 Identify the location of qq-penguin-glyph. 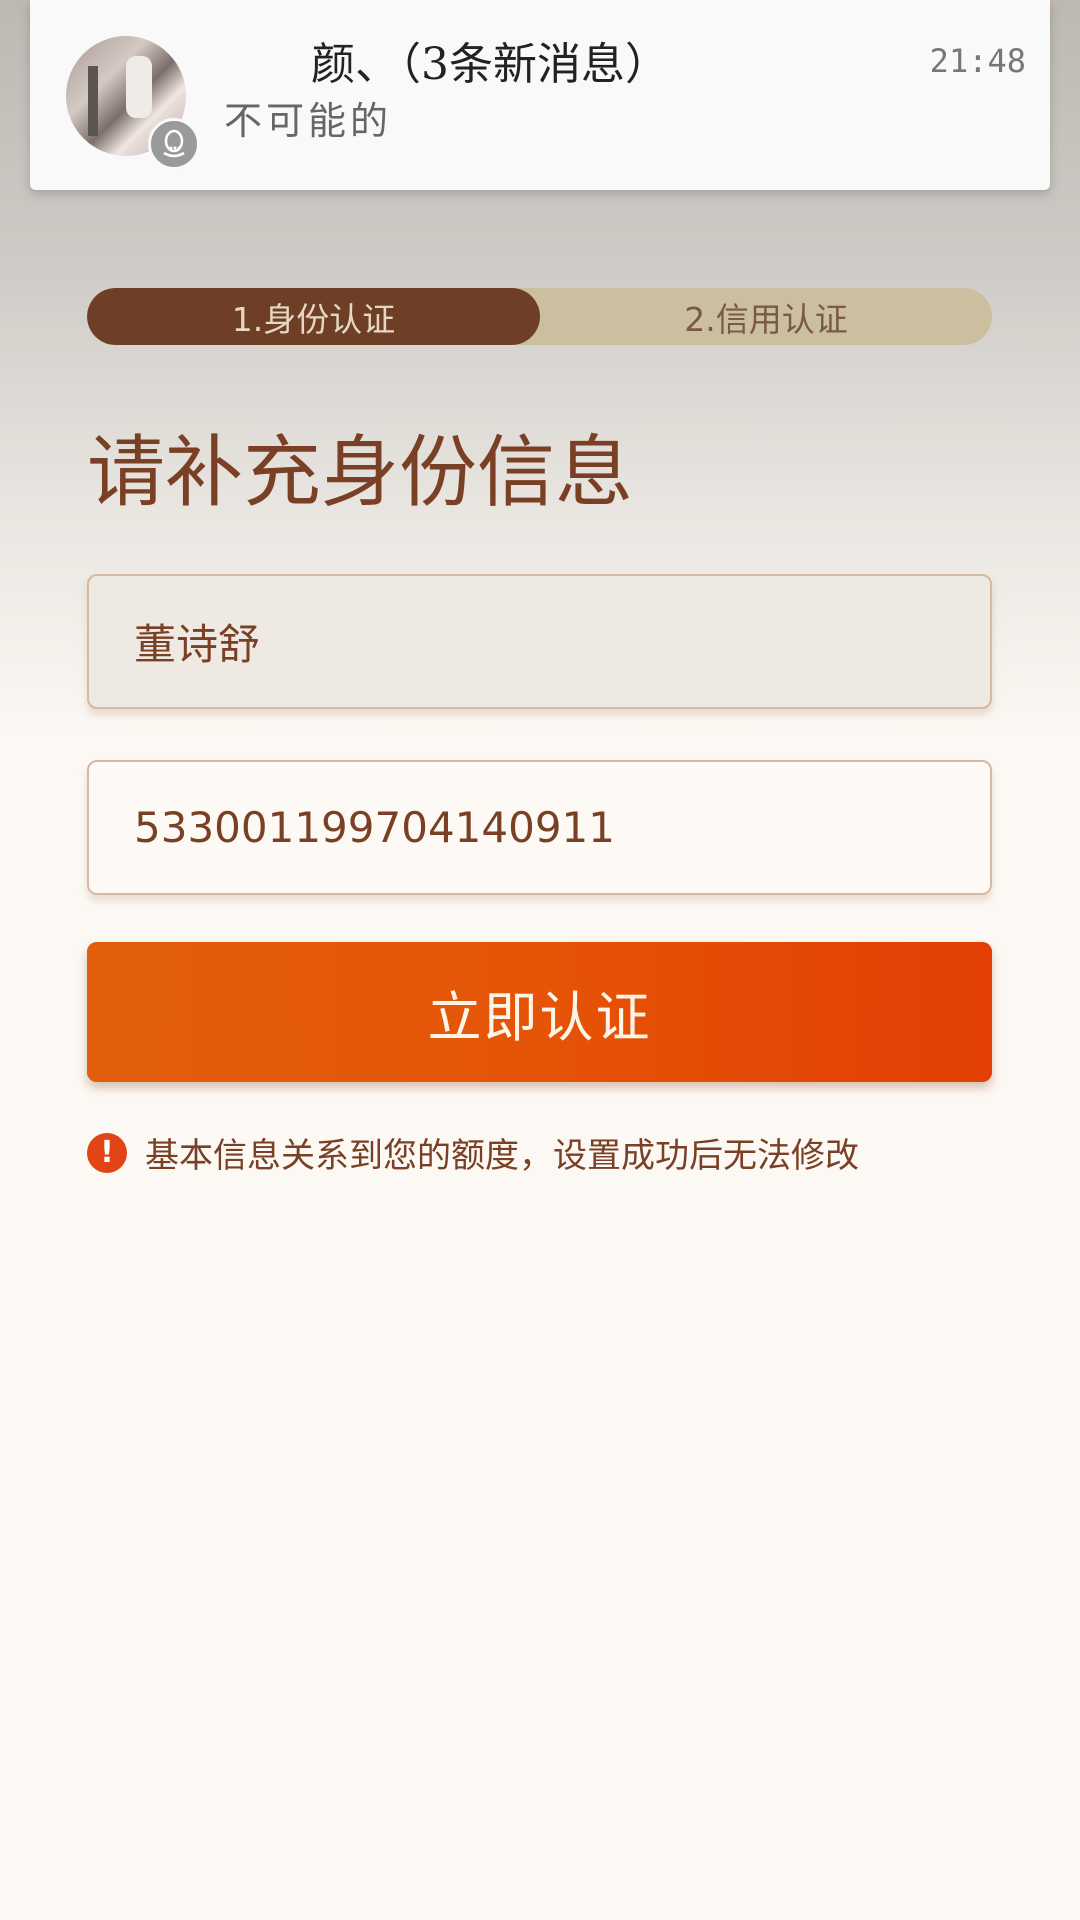
(174, 143).